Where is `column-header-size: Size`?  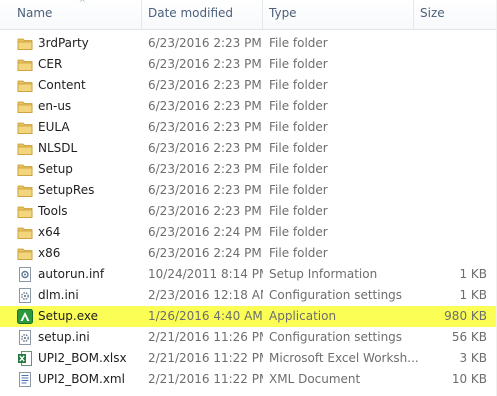
column-header-size: Size is located at coordinates (455, 14).